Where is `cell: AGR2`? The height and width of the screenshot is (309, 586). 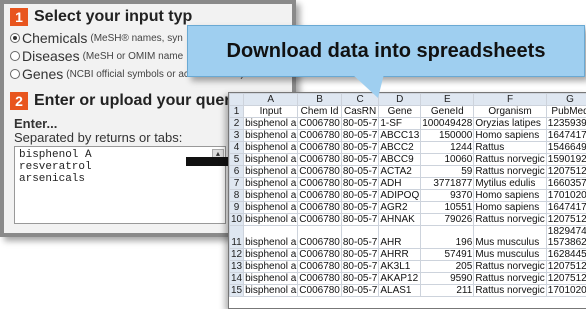 cell: AGR2 is located at coordinates (400, 208).